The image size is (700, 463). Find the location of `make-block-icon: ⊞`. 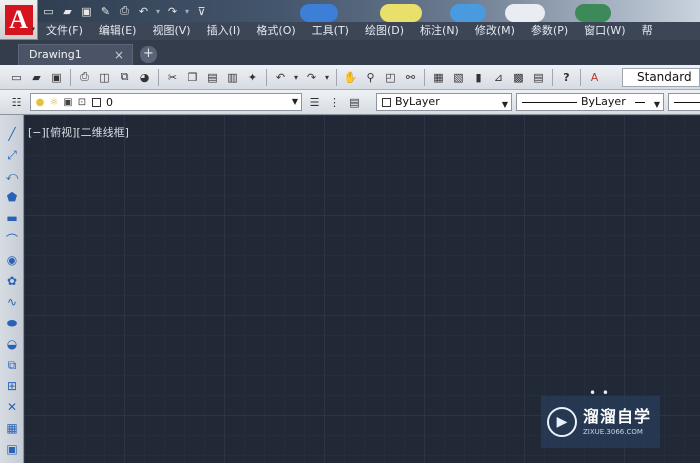

make-block-icon: ⊞ is located at coordinates (12, 386).